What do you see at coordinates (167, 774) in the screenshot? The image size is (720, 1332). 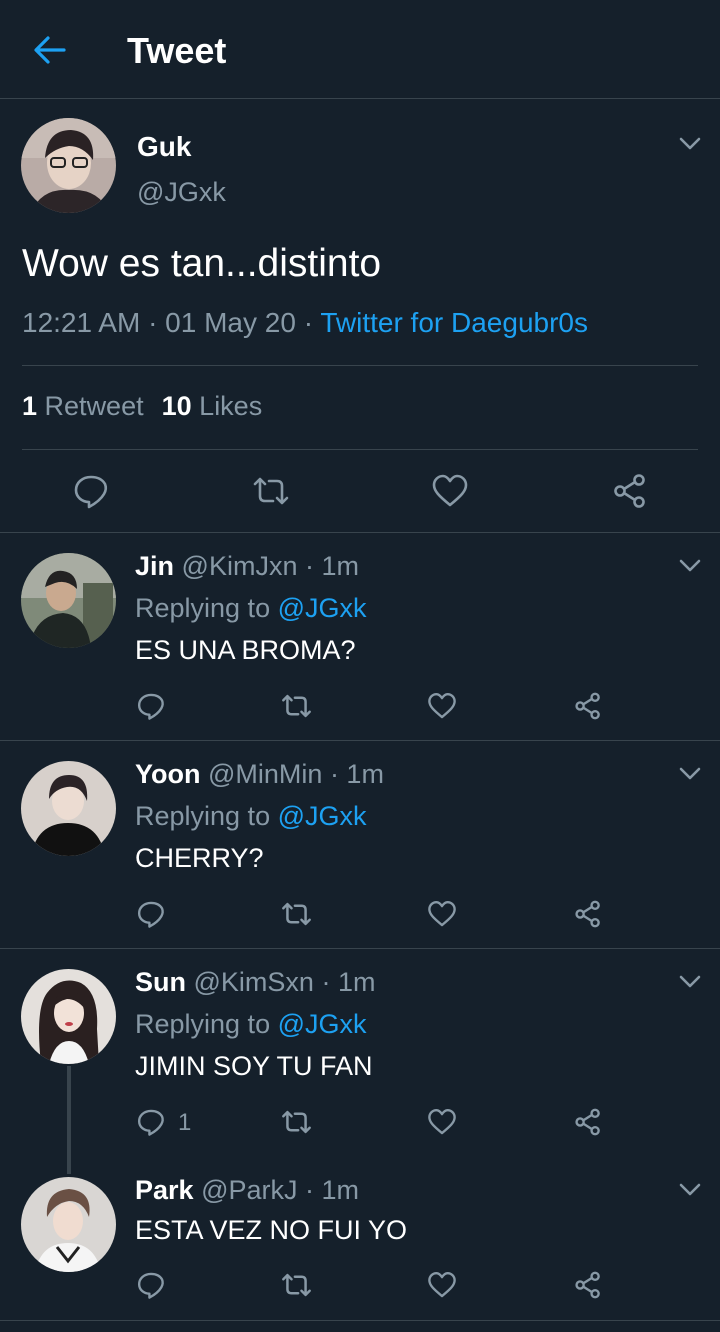 I see `reply-author-name: Yoon` at bounding box center [167, 774].